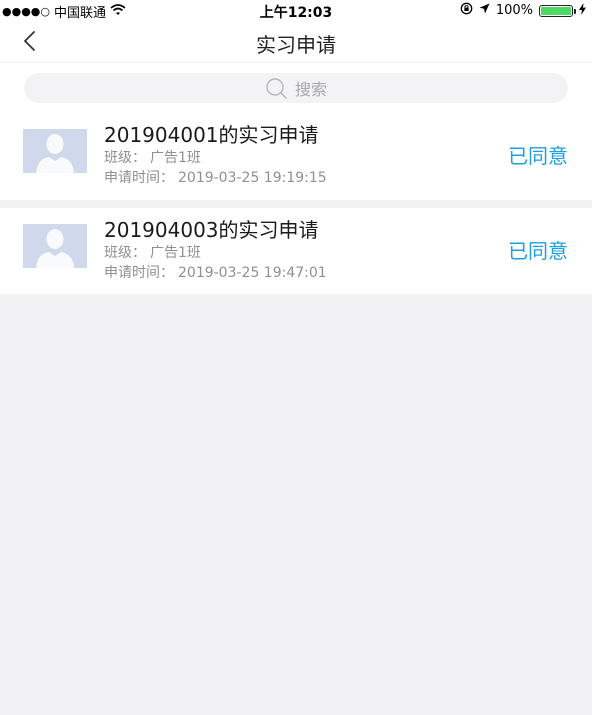 This screenshot has height=715, width=592. I want to click on application-title: 201904001的实习申请, so click(211, 135).